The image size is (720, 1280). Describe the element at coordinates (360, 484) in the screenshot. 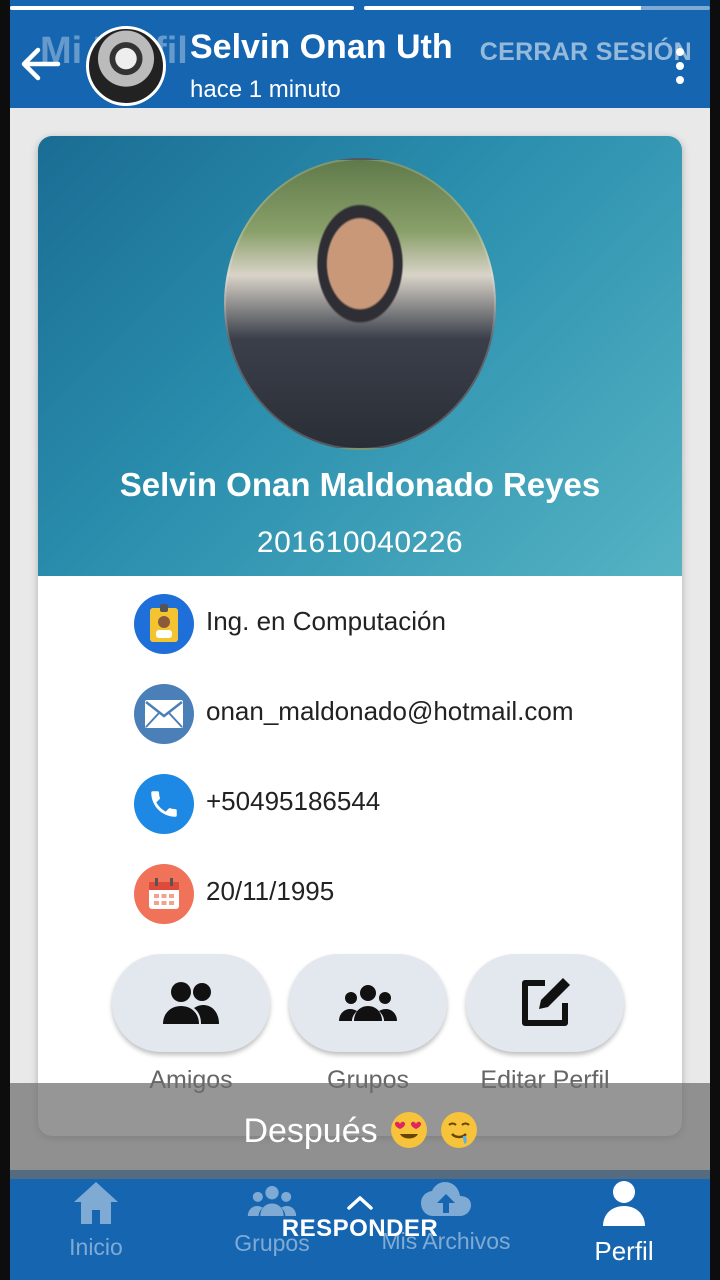

I see `profile-name: Selvin Onan Maldonado Reyes` at that location.